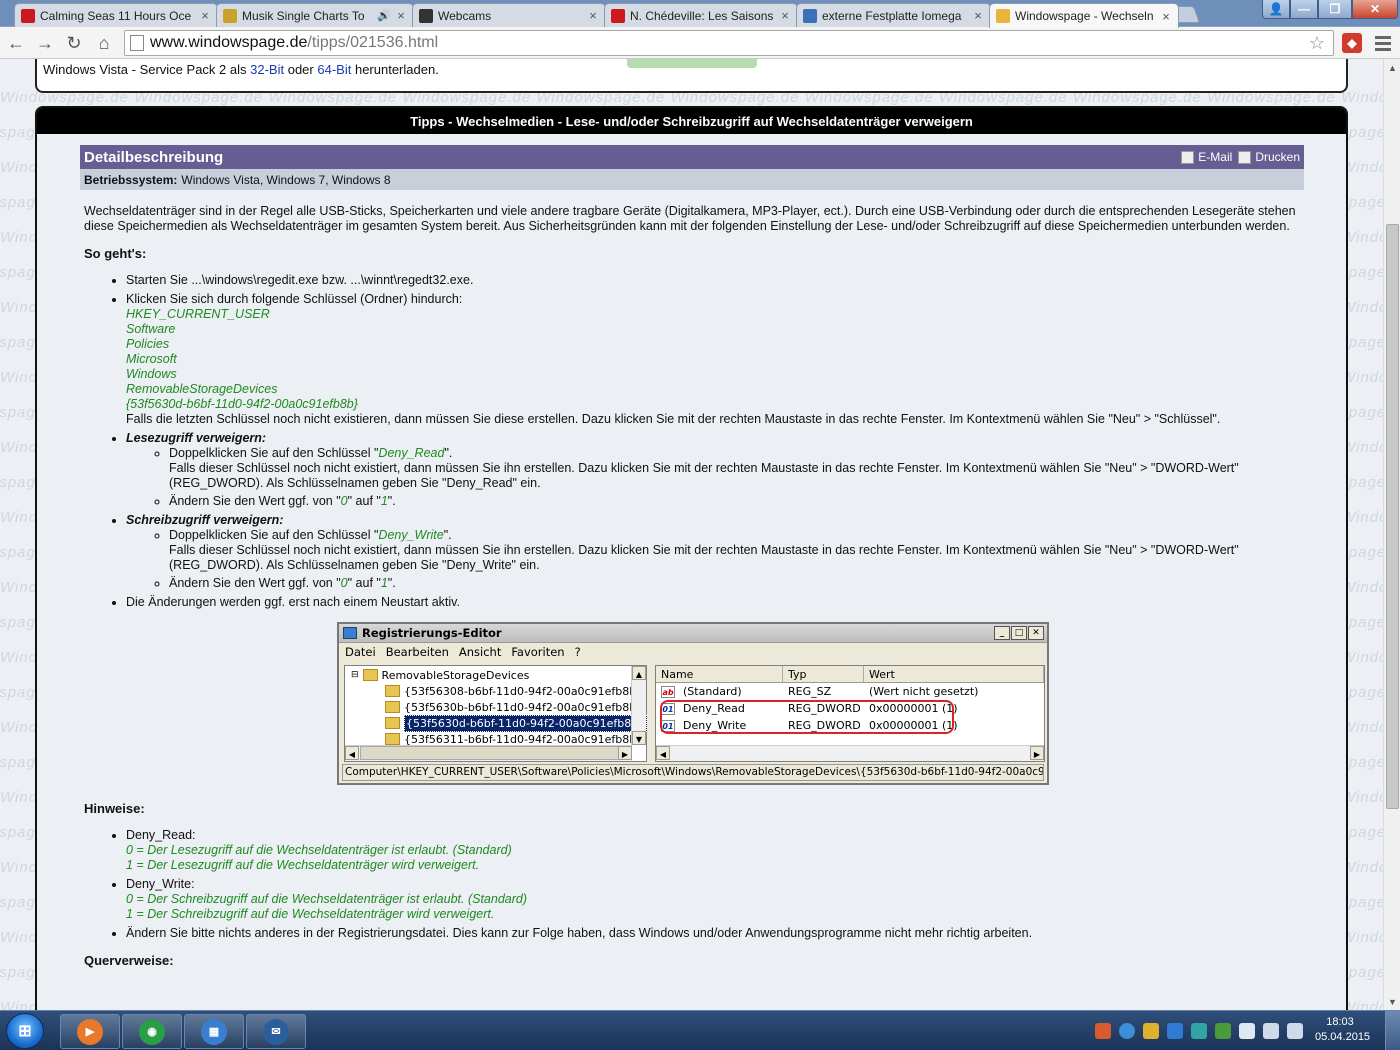  I want to click on detail-title: Detailbeschreibung, so click(154, 157).